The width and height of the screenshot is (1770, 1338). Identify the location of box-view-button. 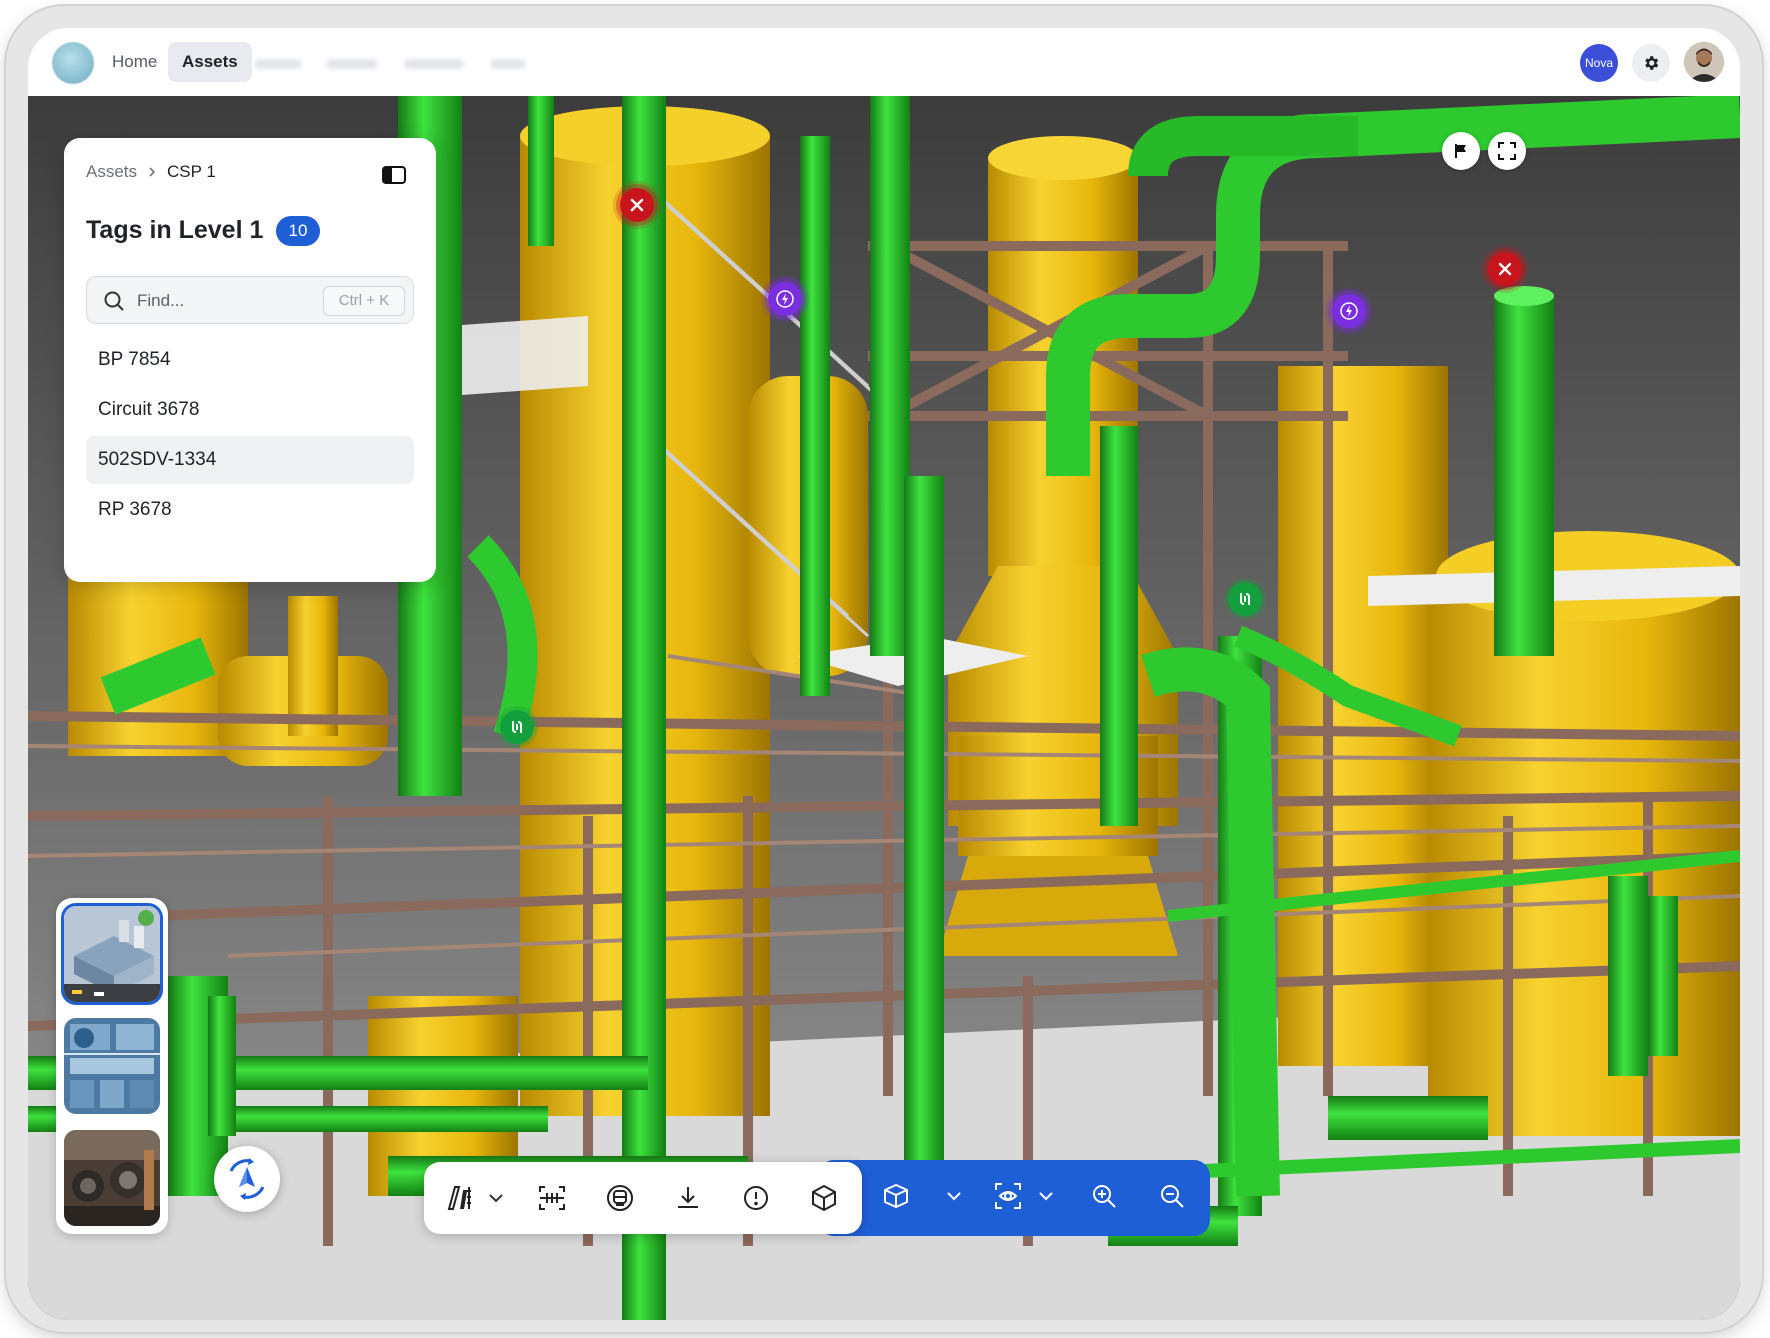
(896, 1196).